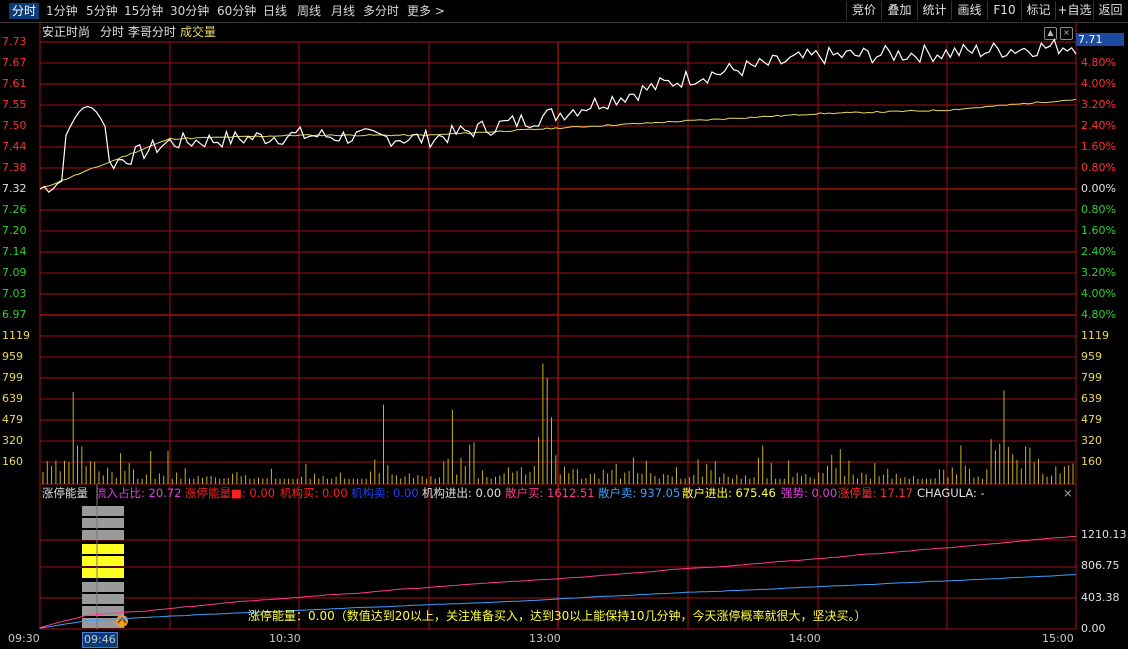 This screenshot has height=649, width=1128. I want to click on indicator-item-2: 机构买: 0.00, so click(314, 493).